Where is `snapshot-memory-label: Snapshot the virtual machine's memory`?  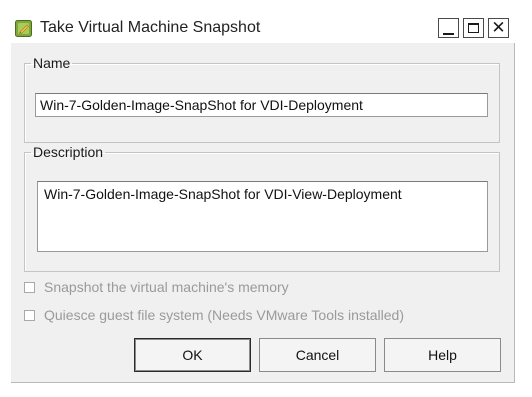
snapshot-memory-label: Snapshot the virtual machine's memory is located at coordinates (166, 287).